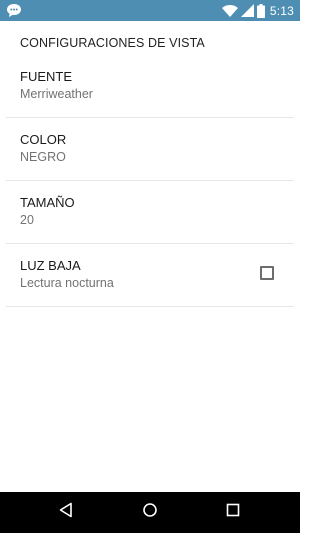  I want to click on pref-item-color: COLOR NEGRO, so click(150, 149).